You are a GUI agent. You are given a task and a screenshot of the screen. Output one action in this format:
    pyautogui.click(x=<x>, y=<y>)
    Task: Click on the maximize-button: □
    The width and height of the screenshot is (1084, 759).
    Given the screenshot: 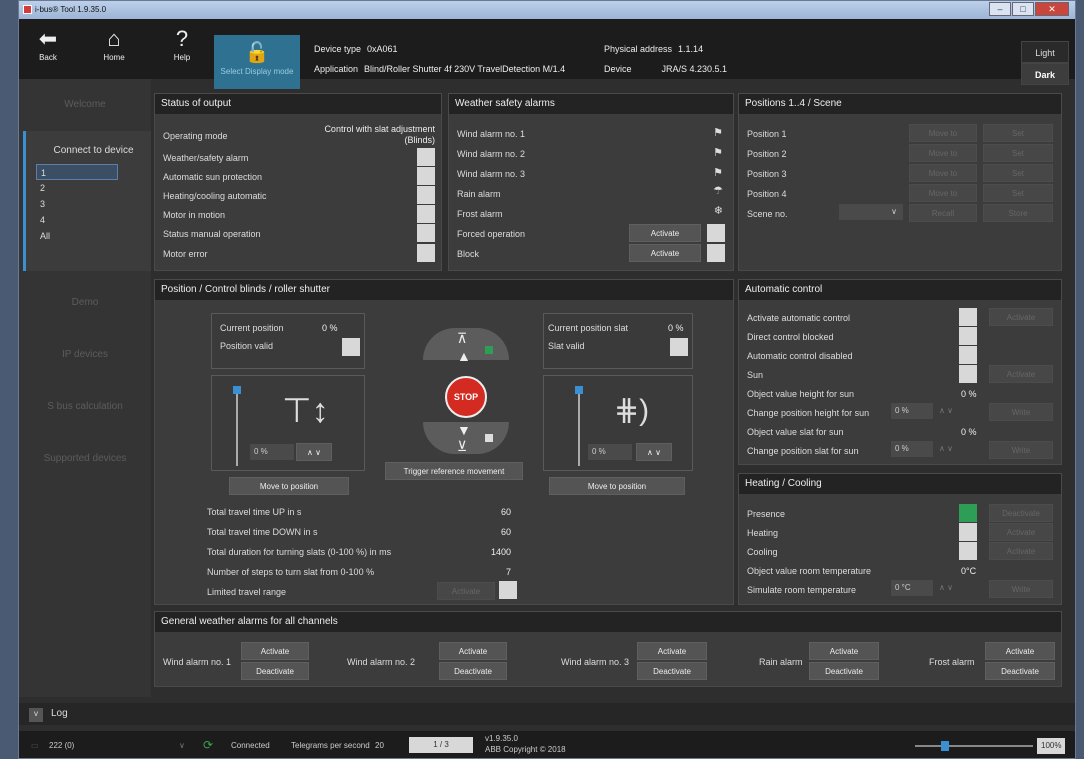 What is the action you would take?
    pyautogui.click(x=1023, y=9)
    